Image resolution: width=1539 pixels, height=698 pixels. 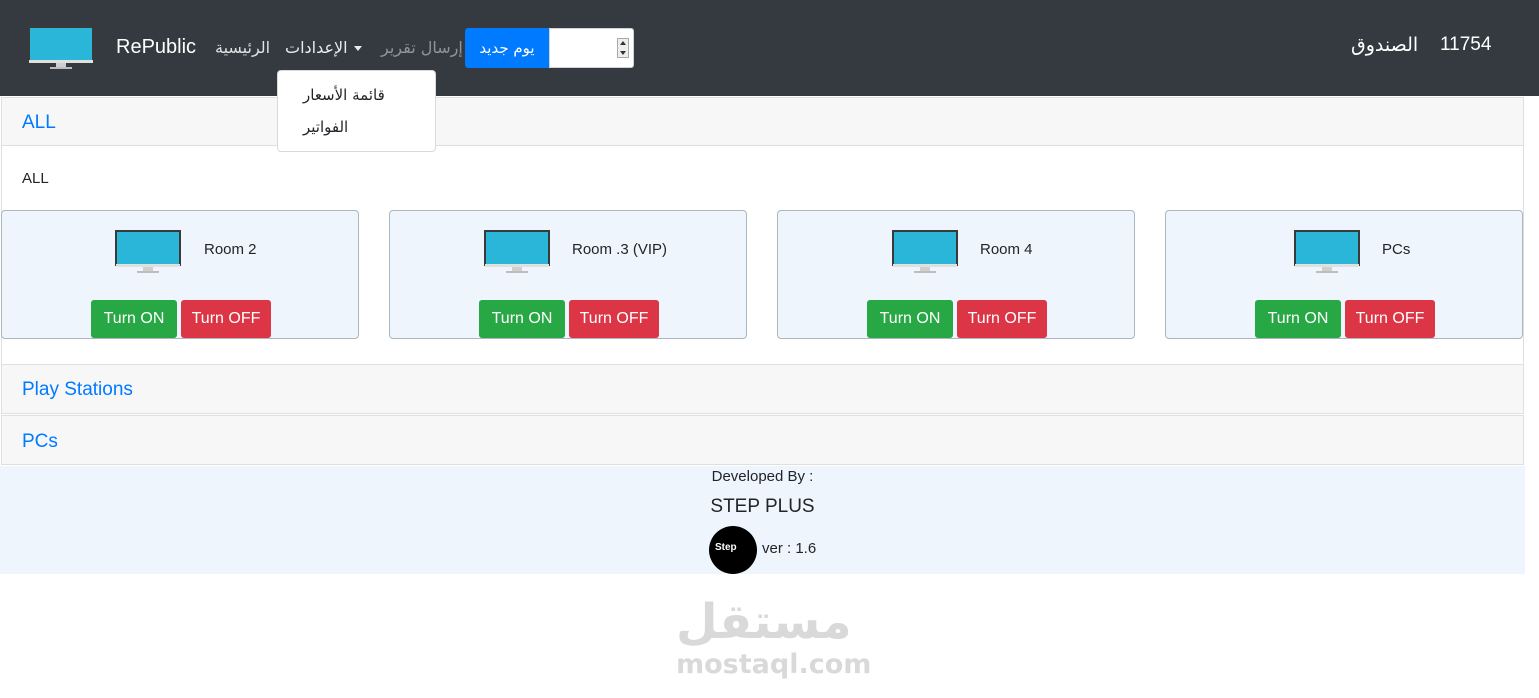 What do you see at coordinates (1466, 44) in the screenshot?
I see `safe-value: 11754` at bounding box center [1466, 44].